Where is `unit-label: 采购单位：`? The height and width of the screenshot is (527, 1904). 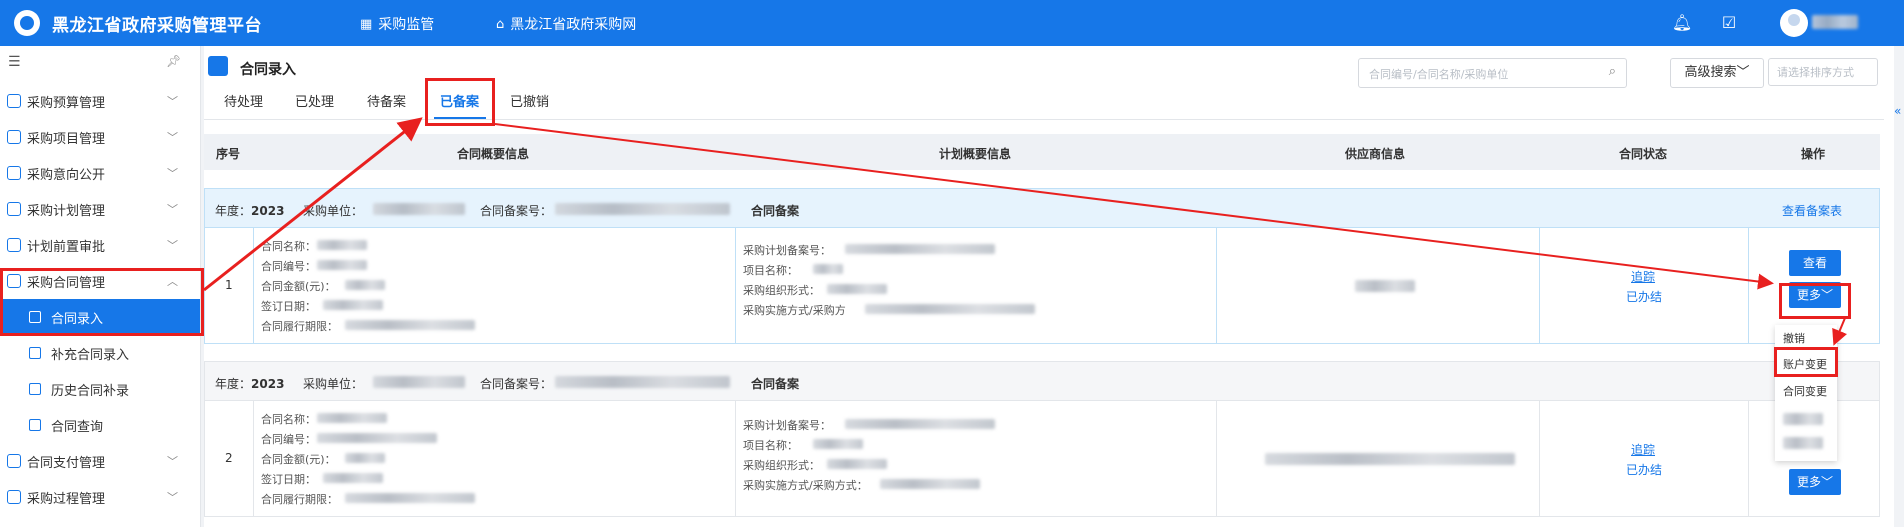 unit-label: 采购单位： is located at coordinates (333, 211).